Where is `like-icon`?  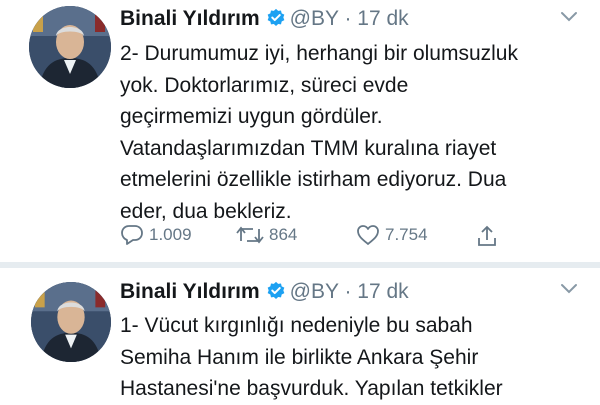 like-icon is located at coordinates (368, 235).